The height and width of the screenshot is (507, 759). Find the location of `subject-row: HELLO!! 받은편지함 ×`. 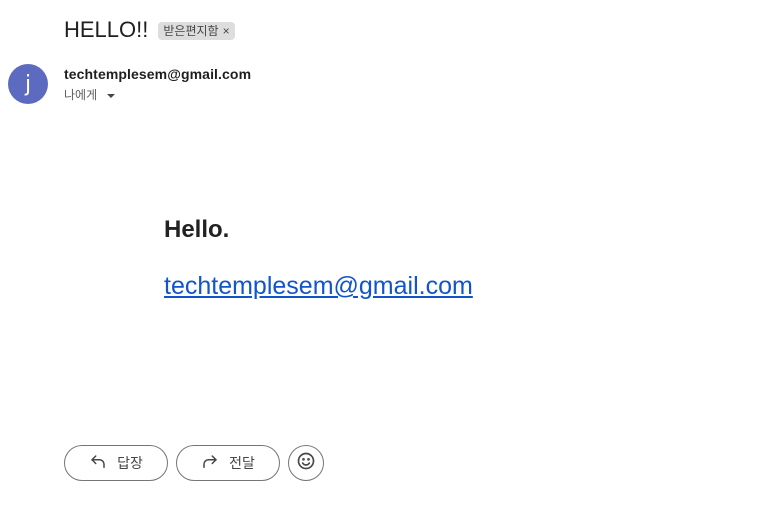

subject-row: HELLO!! 받은편지함 × is located at coordinates (149, 30).